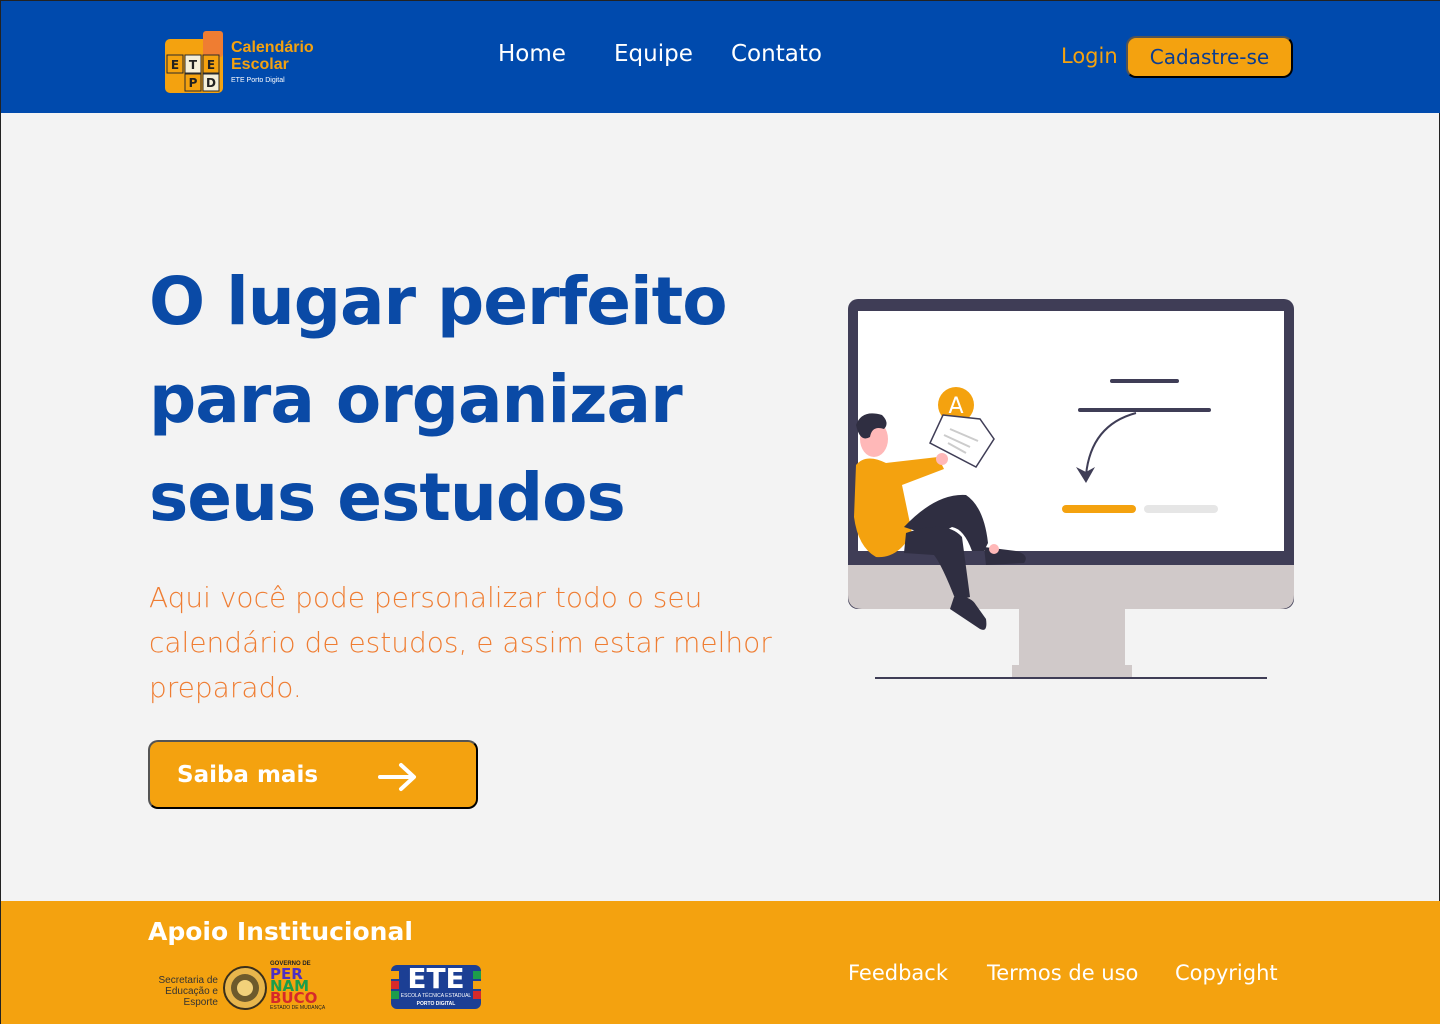  I want to click on arrow-right-icon, so click(397, 777).